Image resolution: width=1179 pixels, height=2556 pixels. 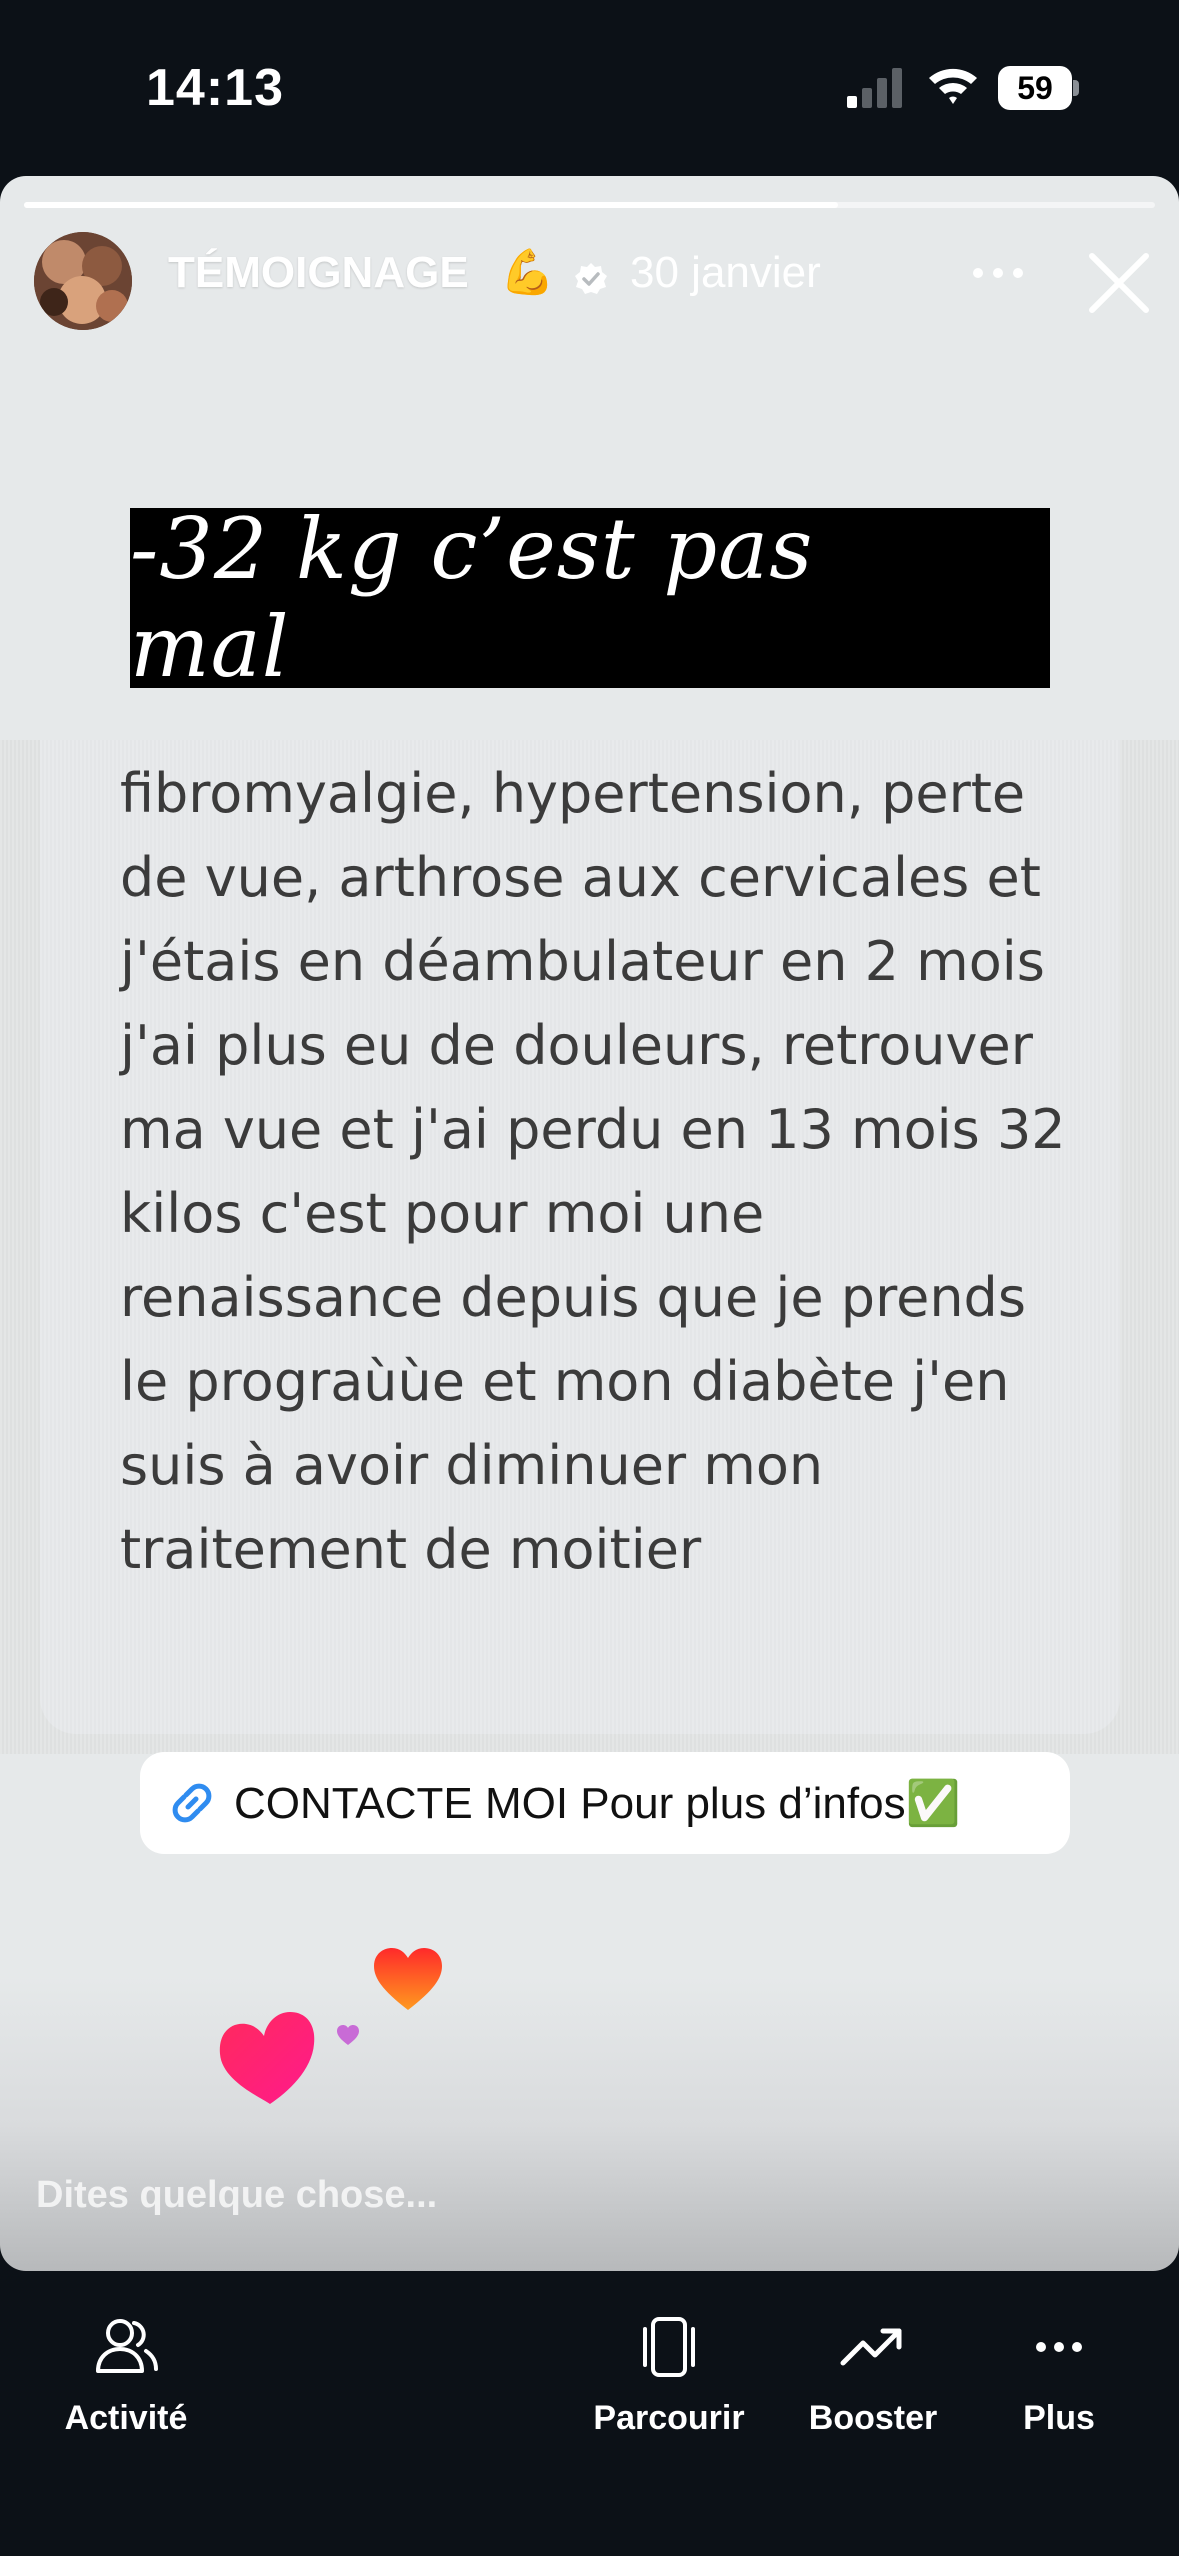 What do you see at coordinates (215, 88) in the screenshot?
I see `status-time: 14:13` at bounding box center [215, 88].